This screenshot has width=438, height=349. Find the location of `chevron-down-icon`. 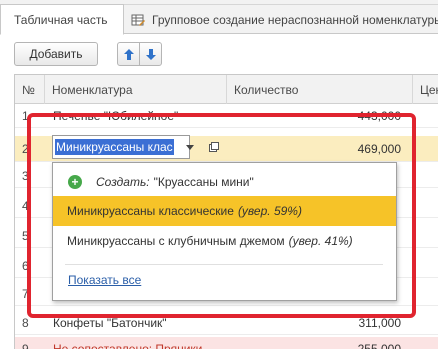

chevron-down-icon is located at coordinates (190, 147).